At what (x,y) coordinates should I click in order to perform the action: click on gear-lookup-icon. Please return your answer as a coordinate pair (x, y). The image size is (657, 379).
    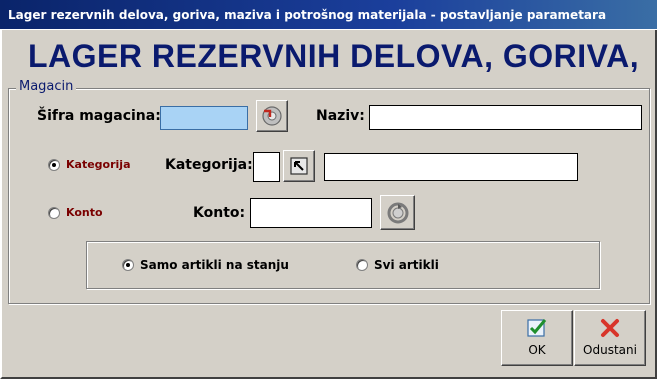
    Looking at the image, I should click on (272, 116).